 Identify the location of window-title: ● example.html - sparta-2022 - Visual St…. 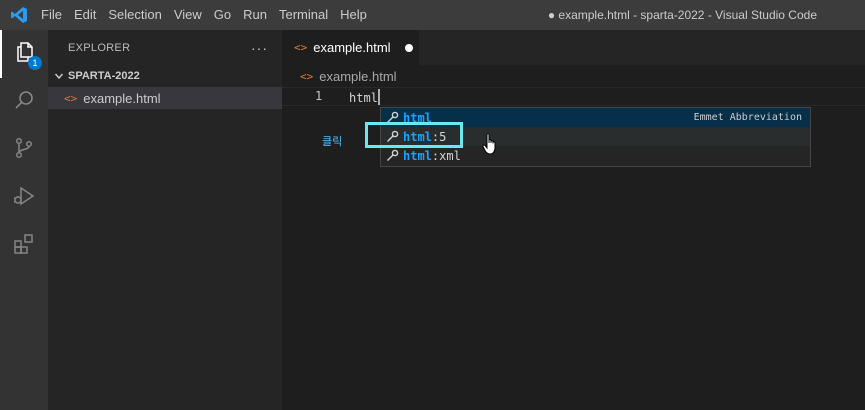
(682, 15).